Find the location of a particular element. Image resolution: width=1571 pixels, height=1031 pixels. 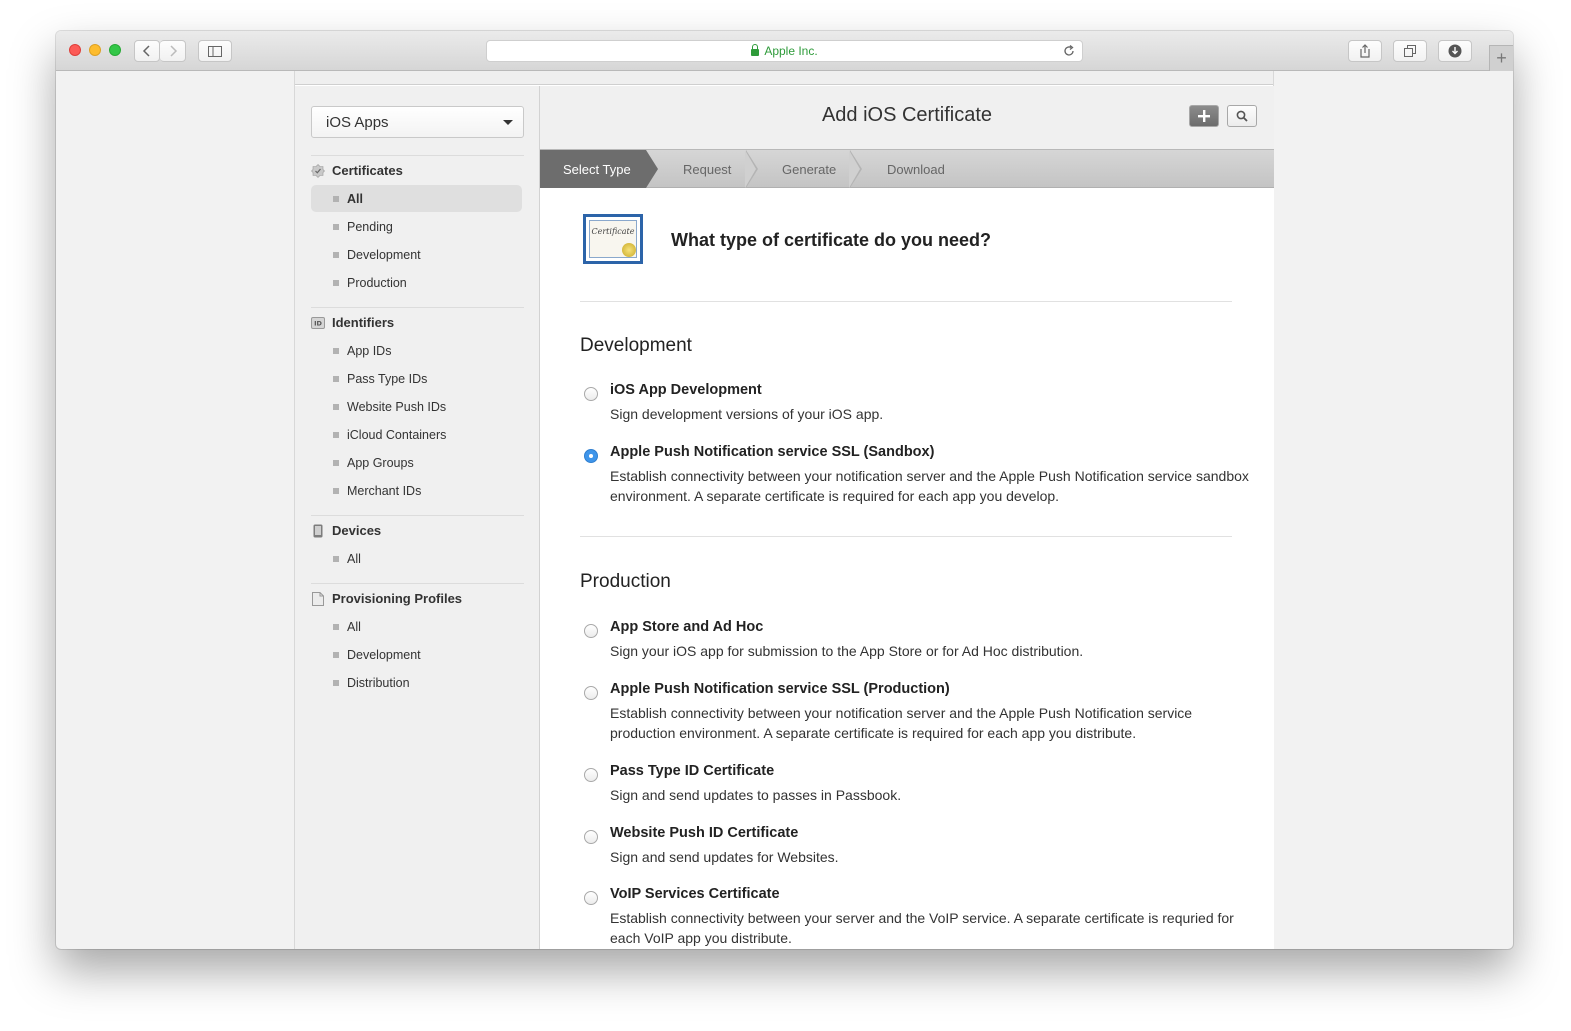

zoom-window-button is located at coordinates (115, 50).